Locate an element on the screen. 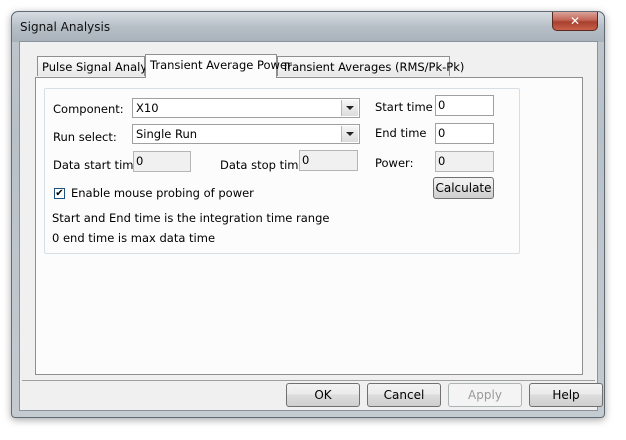 Image resolution: width=626 pixels, height=440 pixels. mouse-probe-label: Enable mouse probing of power is located at coordinates (162, 193).